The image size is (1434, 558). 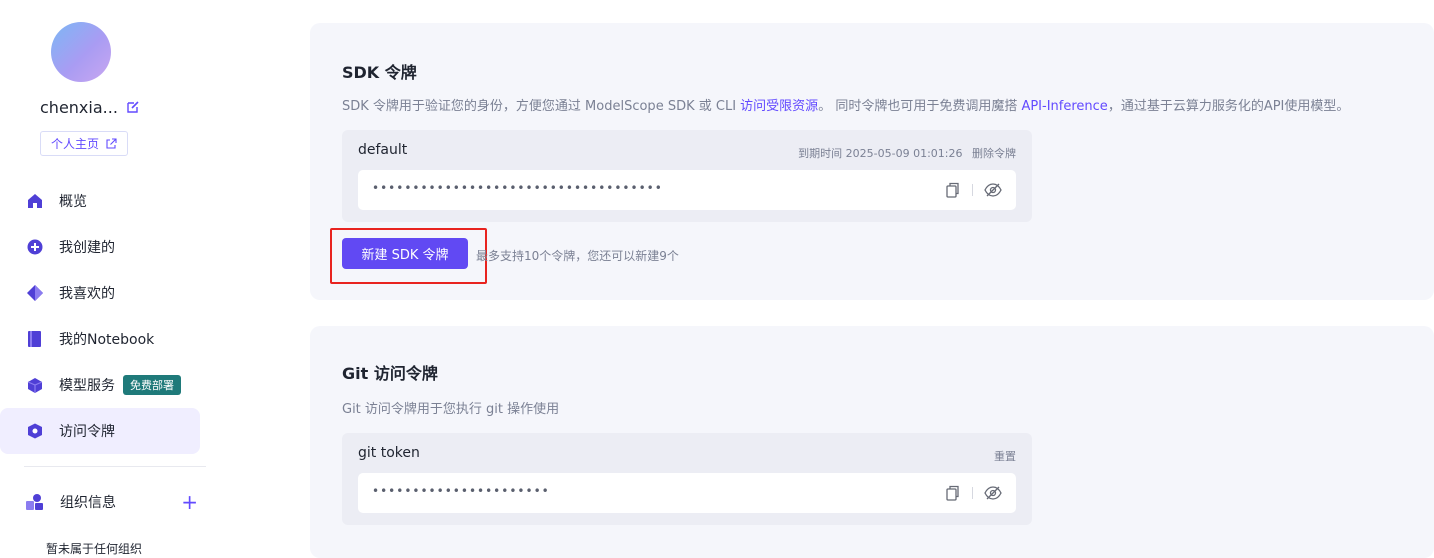 I want to click on sidebar-item-created: 我创建的, so click(x=112, y=247).